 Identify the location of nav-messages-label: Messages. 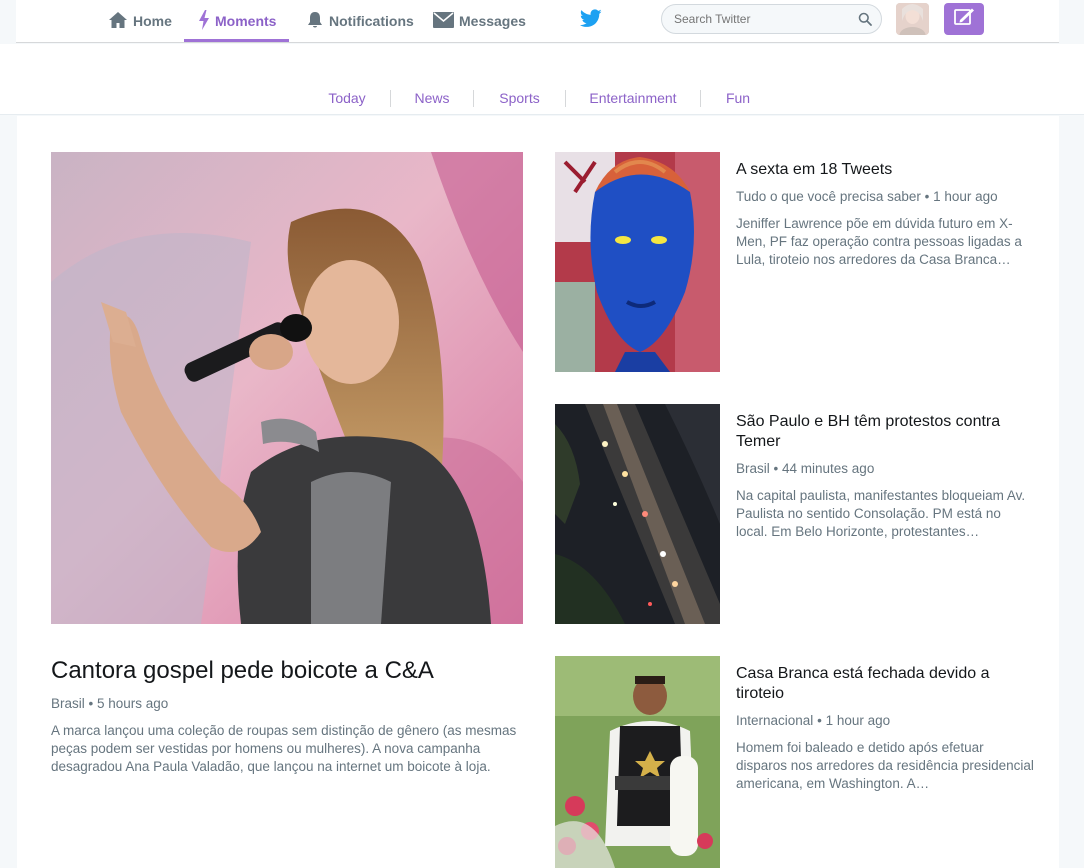
(492, 21).